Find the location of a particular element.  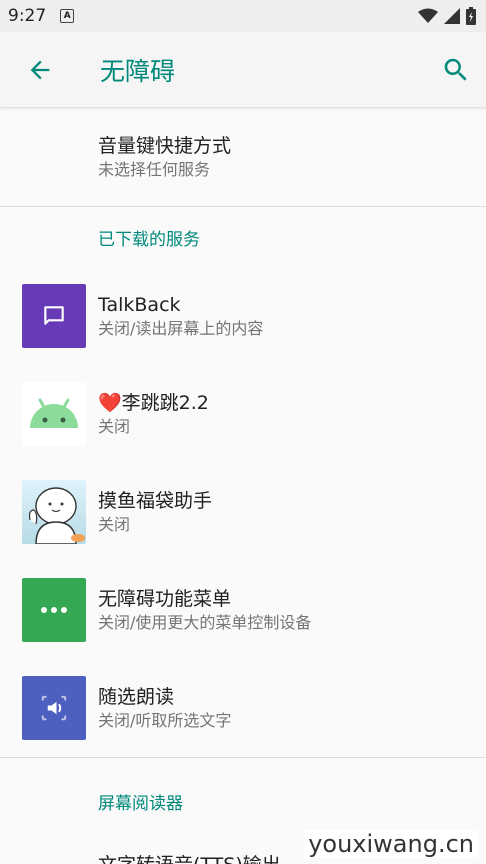

service-summary: 关闭/使用更大的菜单控制设备 is located at coordinates (205, 622).